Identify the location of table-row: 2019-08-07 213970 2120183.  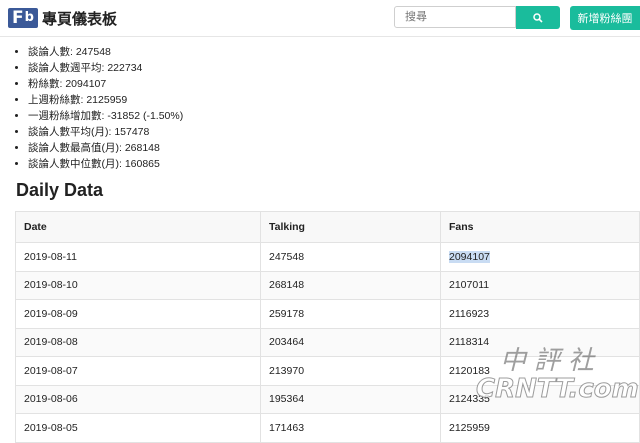
(327, 371).